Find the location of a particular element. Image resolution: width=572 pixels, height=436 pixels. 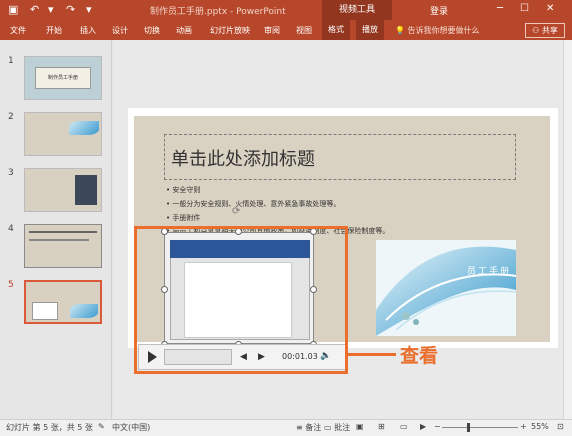

share-button: ⚇ 共享 is located at coordinates (545, 30).